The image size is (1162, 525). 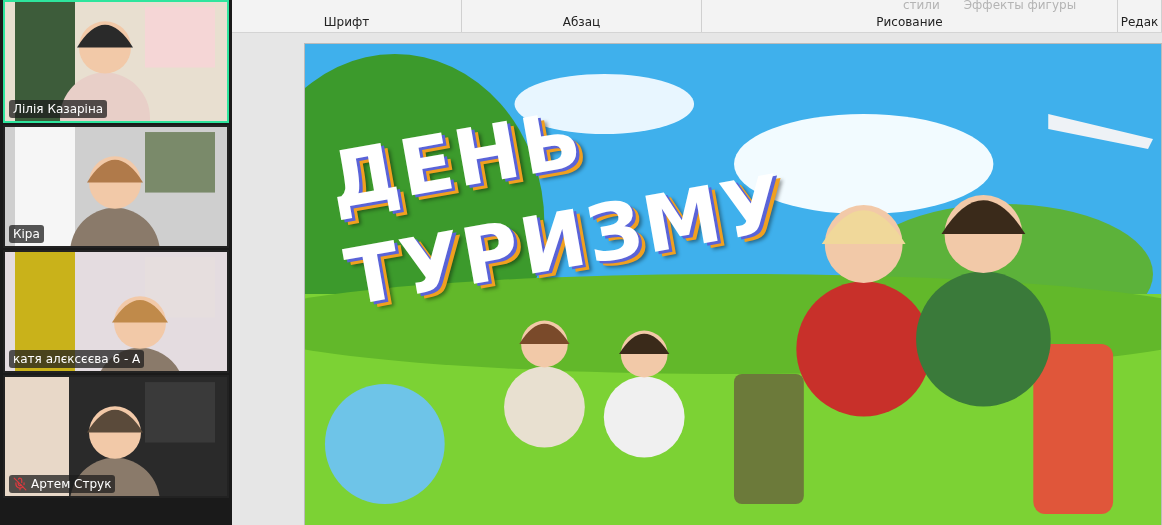 What do you see at coordinates (116, 311) in the screenshot?
I see `video-tile: катя алєксєєва 6 - А` at bounding box center [116, 311].